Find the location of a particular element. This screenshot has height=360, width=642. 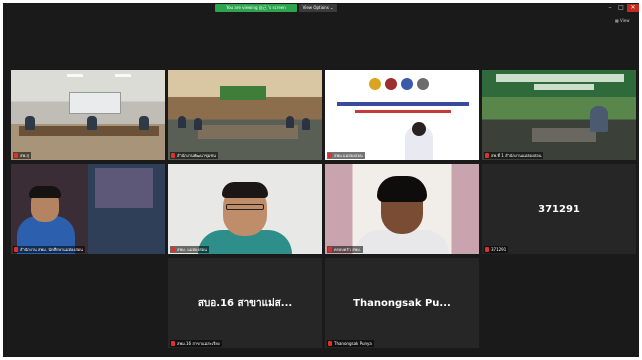

video-tile: 371291 371291 is located at coordinates (559, 209).